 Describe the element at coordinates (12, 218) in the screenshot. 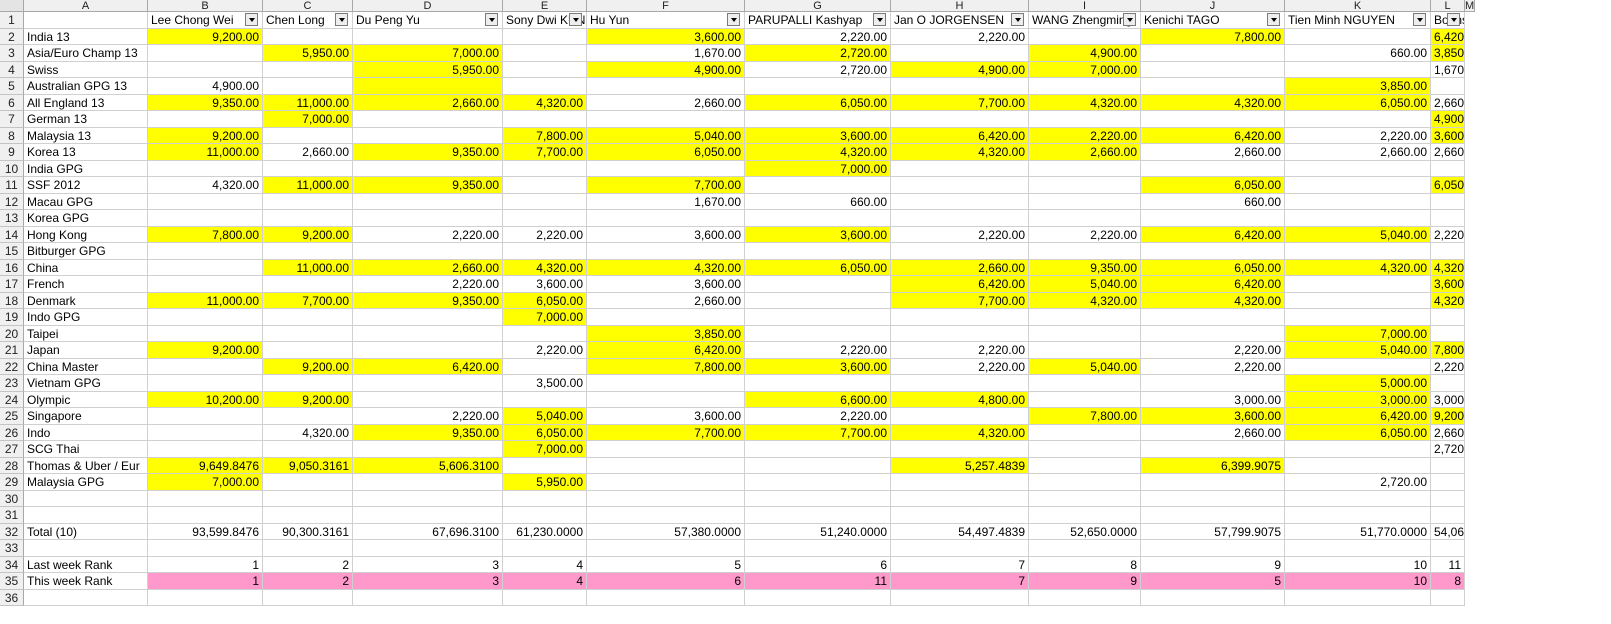

I see `row-header: 13` at that location.